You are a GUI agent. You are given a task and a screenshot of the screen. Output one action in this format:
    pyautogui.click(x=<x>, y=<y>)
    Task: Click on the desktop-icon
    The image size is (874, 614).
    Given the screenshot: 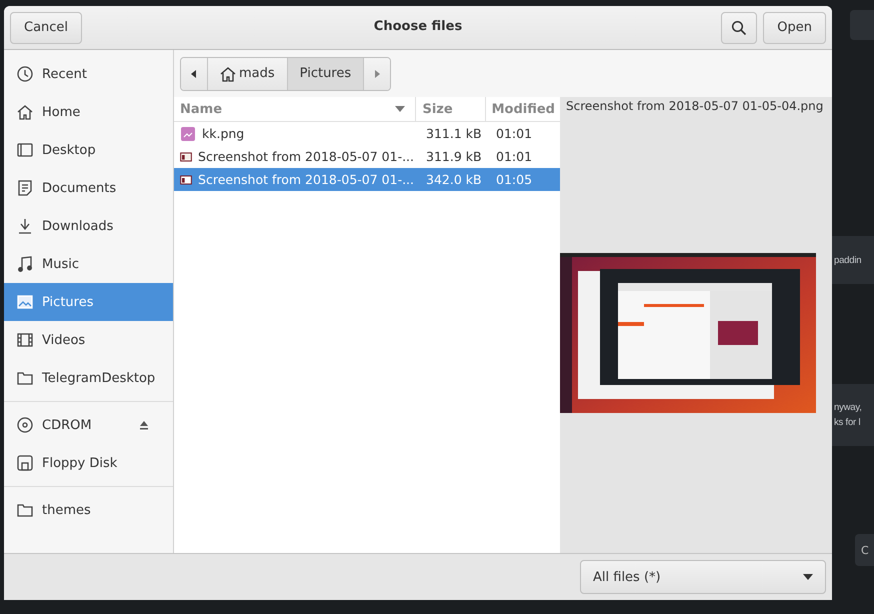 What is the action you would take?
    pyautogui.click(x=25, y=150)
    